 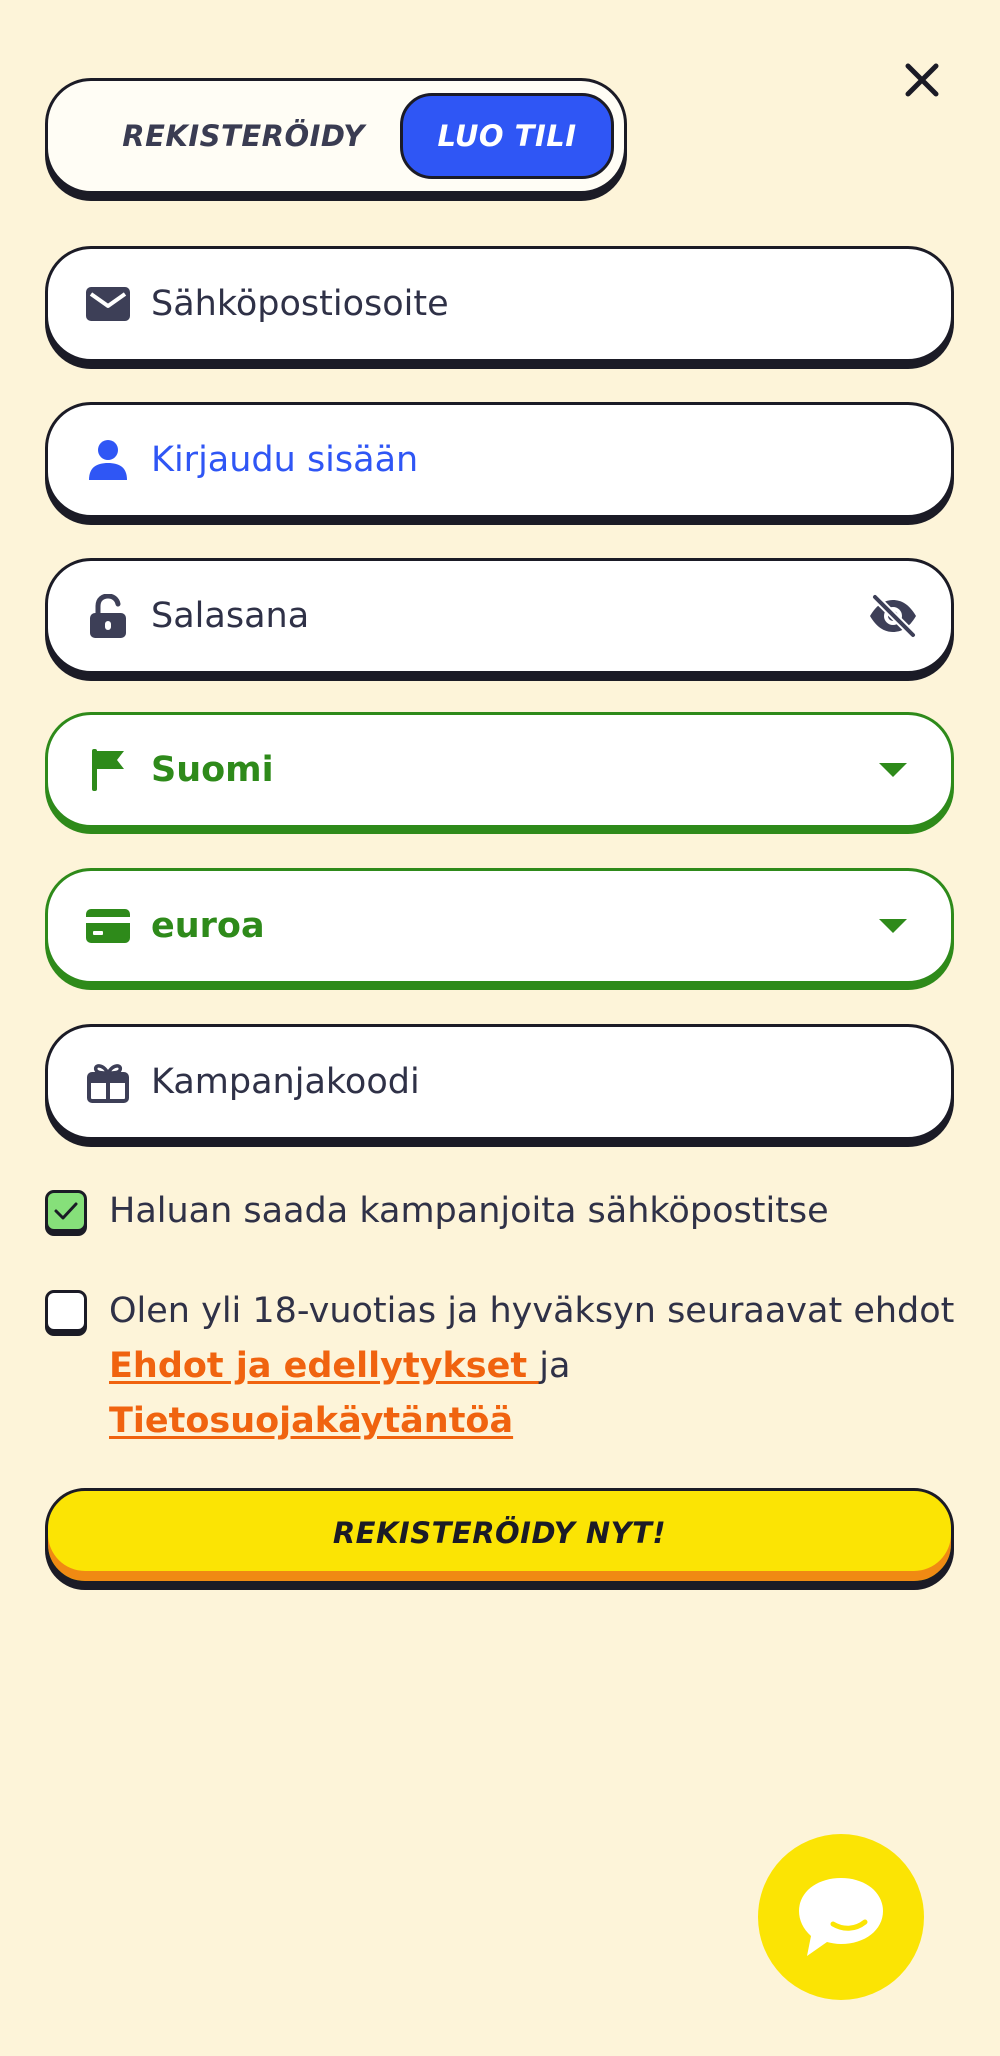 What do you see at coordinates (536, 460) in the screenshot?
I see `username-input` at bounding box center [536, 460].